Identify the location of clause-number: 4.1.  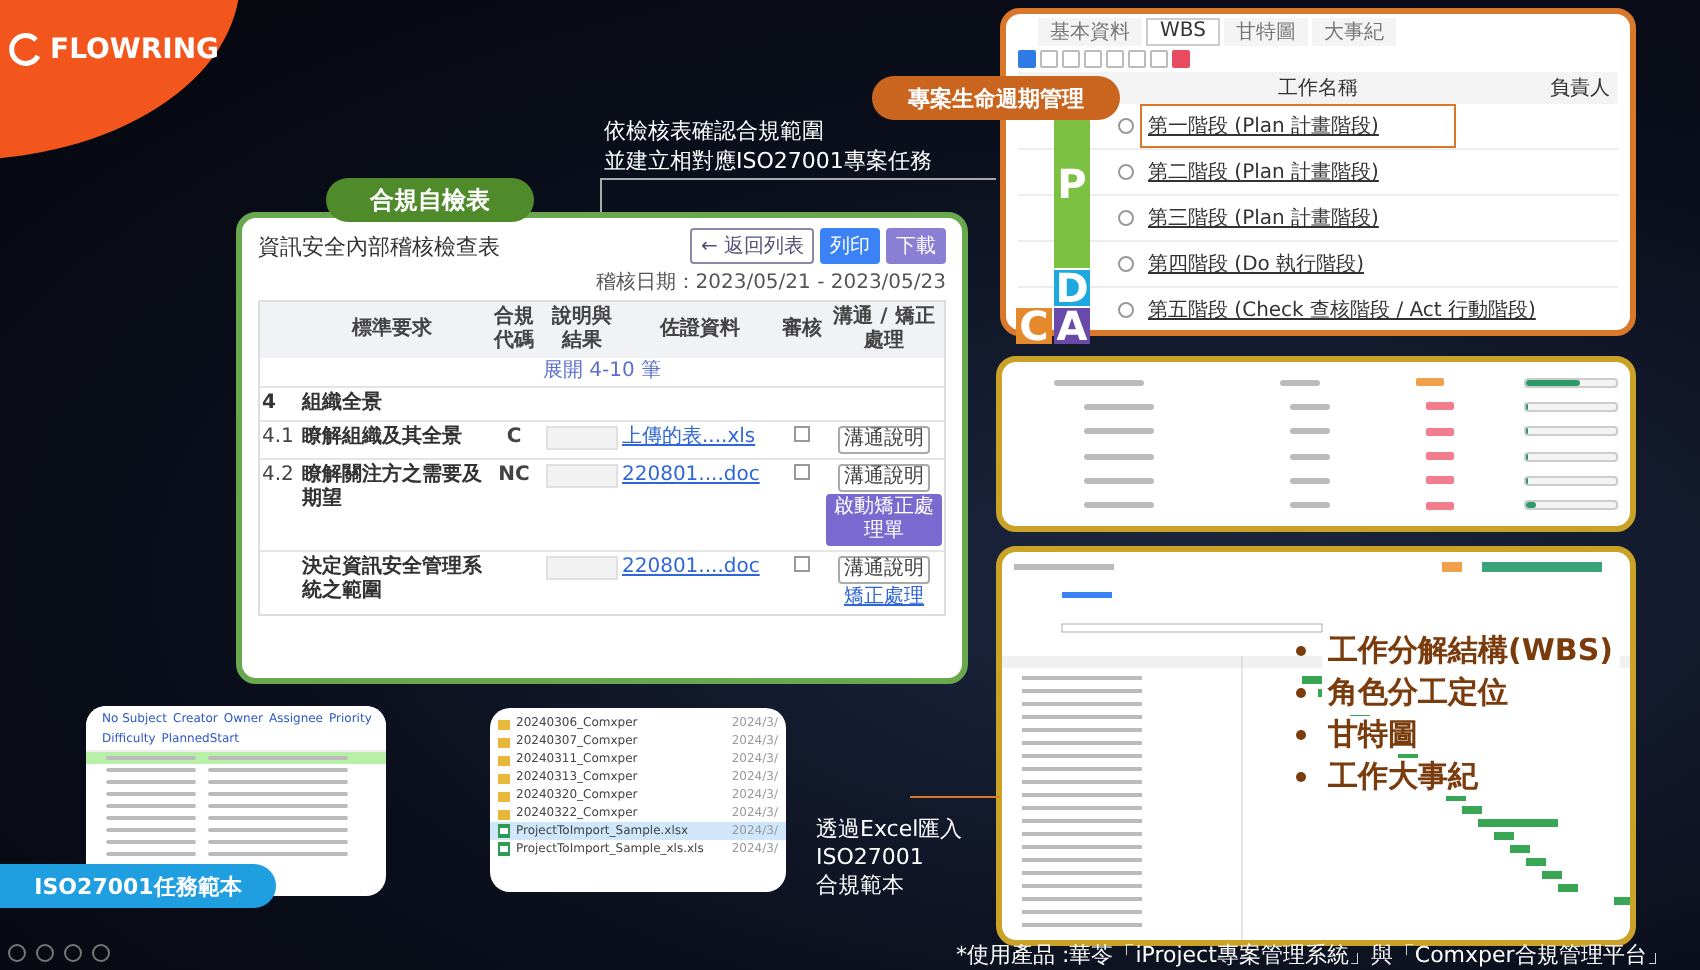
(278, 437).